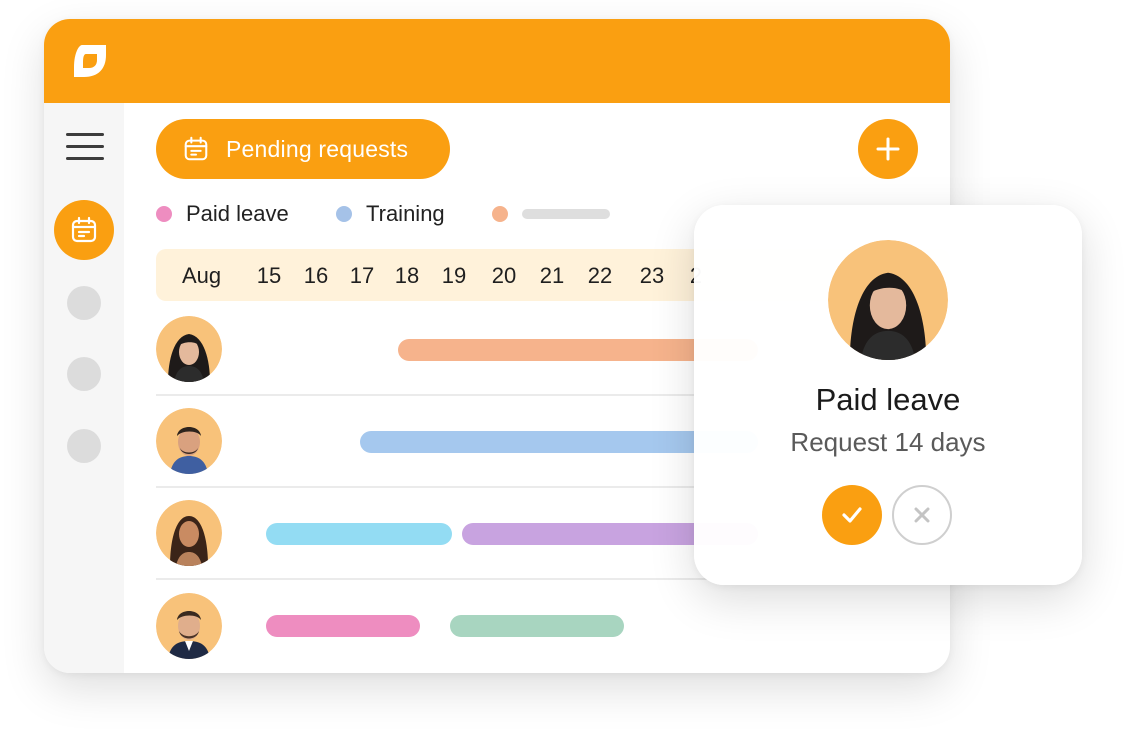 The width and height of the screenshot is (1124, 740). I want to click on sidebar-item-calendar, so click(84, 230).